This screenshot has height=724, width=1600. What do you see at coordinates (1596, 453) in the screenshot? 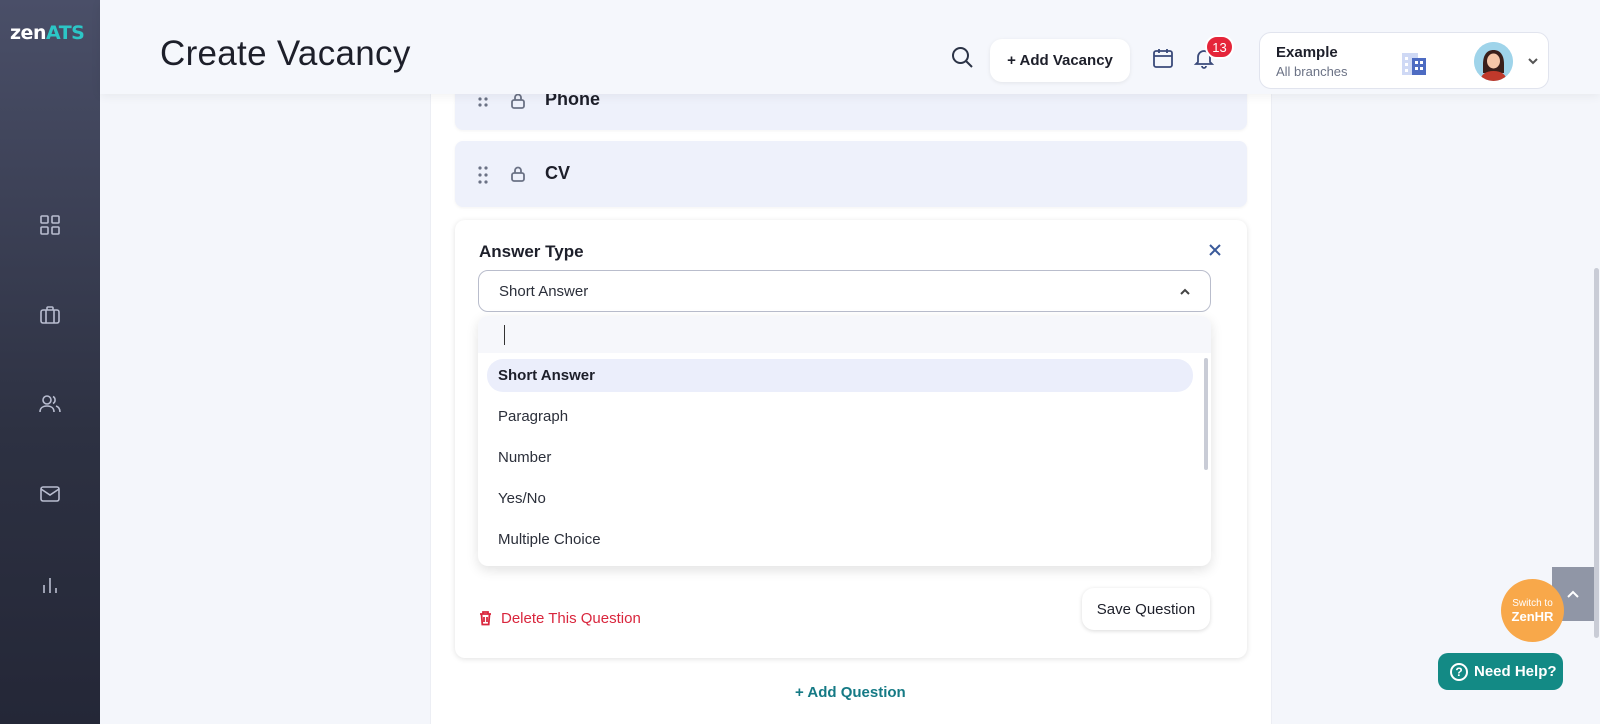
I see `page-scrollbar-thumb` at bounding box center [1596, 453].